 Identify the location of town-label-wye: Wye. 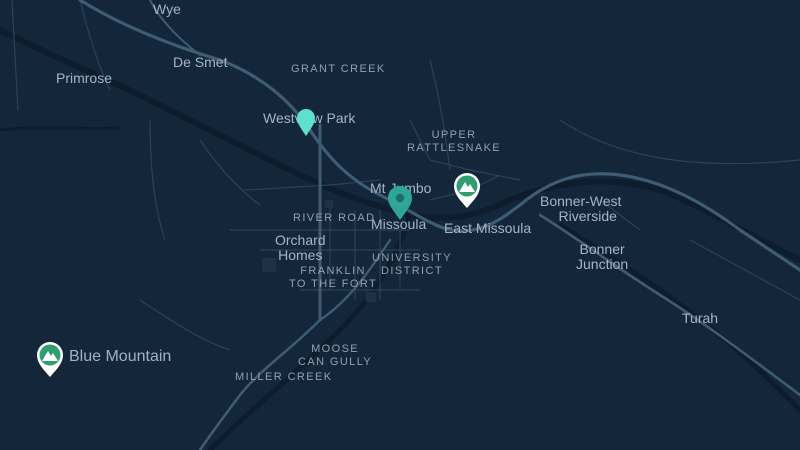
(167, 9).